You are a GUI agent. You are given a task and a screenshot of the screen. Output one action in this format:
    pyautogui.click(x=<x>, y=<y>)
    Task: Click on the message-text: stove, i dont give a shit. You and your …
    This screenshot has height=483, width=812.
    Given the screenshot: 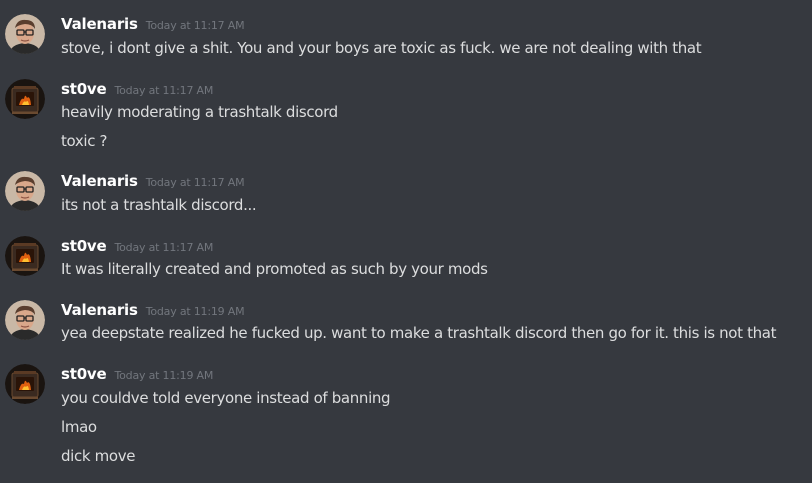 What is the action you would take?
    pyautogui.click(x=381, y=48)
    